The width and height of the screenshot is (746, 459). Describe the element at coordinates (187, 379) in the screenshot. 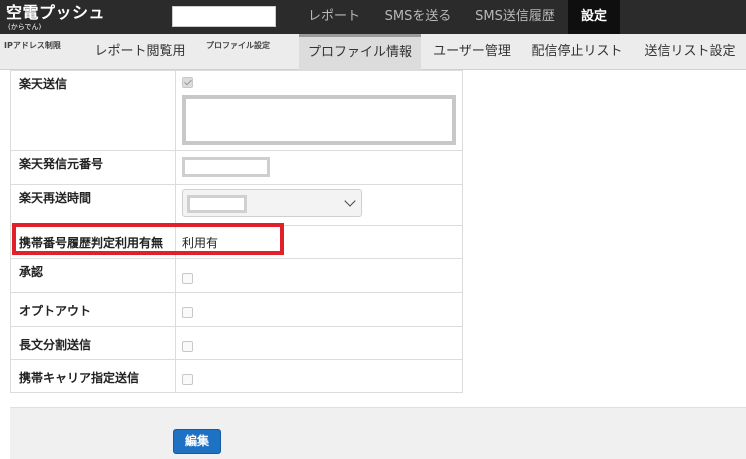

I see `carrier-specified-send-checkbox` at that location.